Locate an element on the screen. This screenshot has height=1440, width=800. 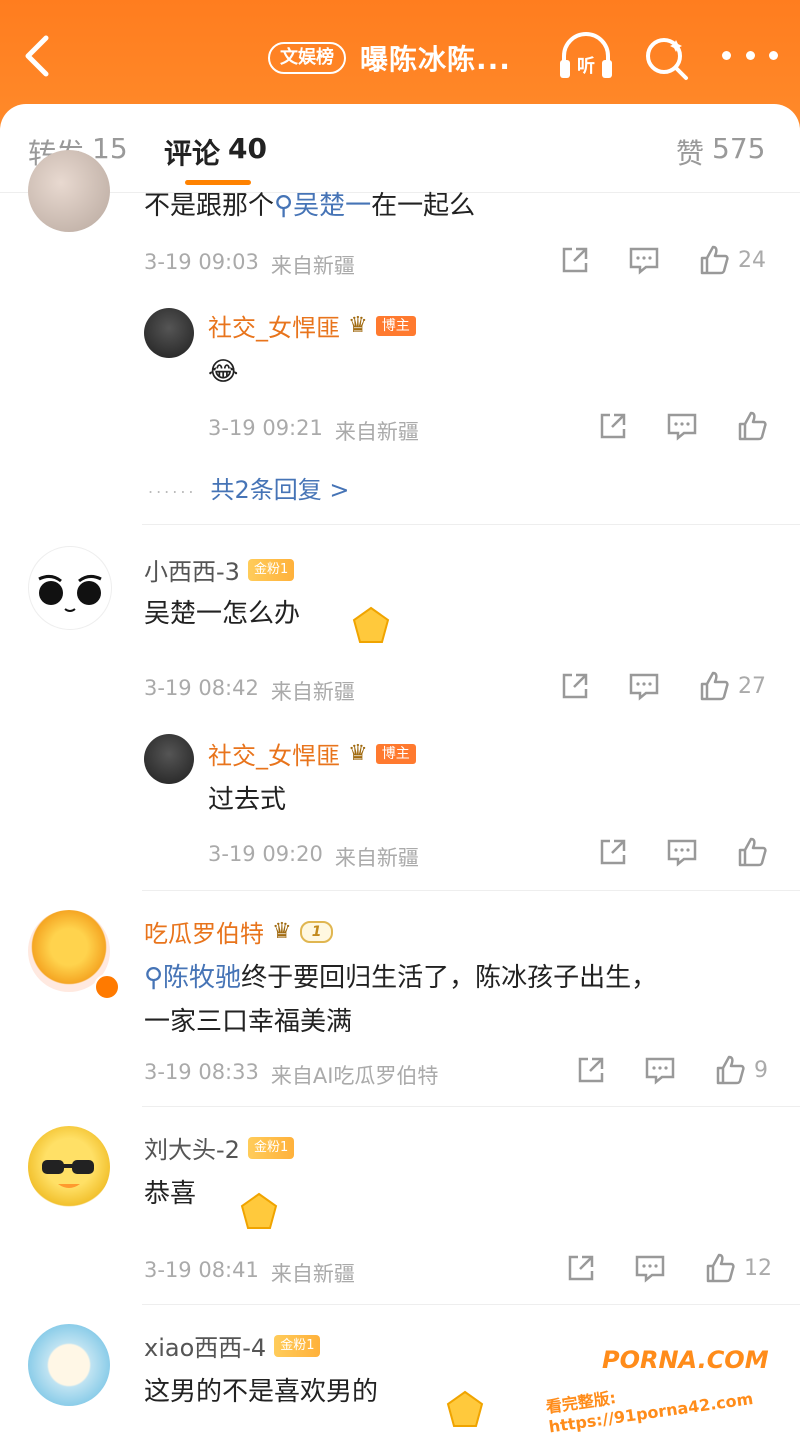
like-button: 27 is located at coordinates (732, 686).